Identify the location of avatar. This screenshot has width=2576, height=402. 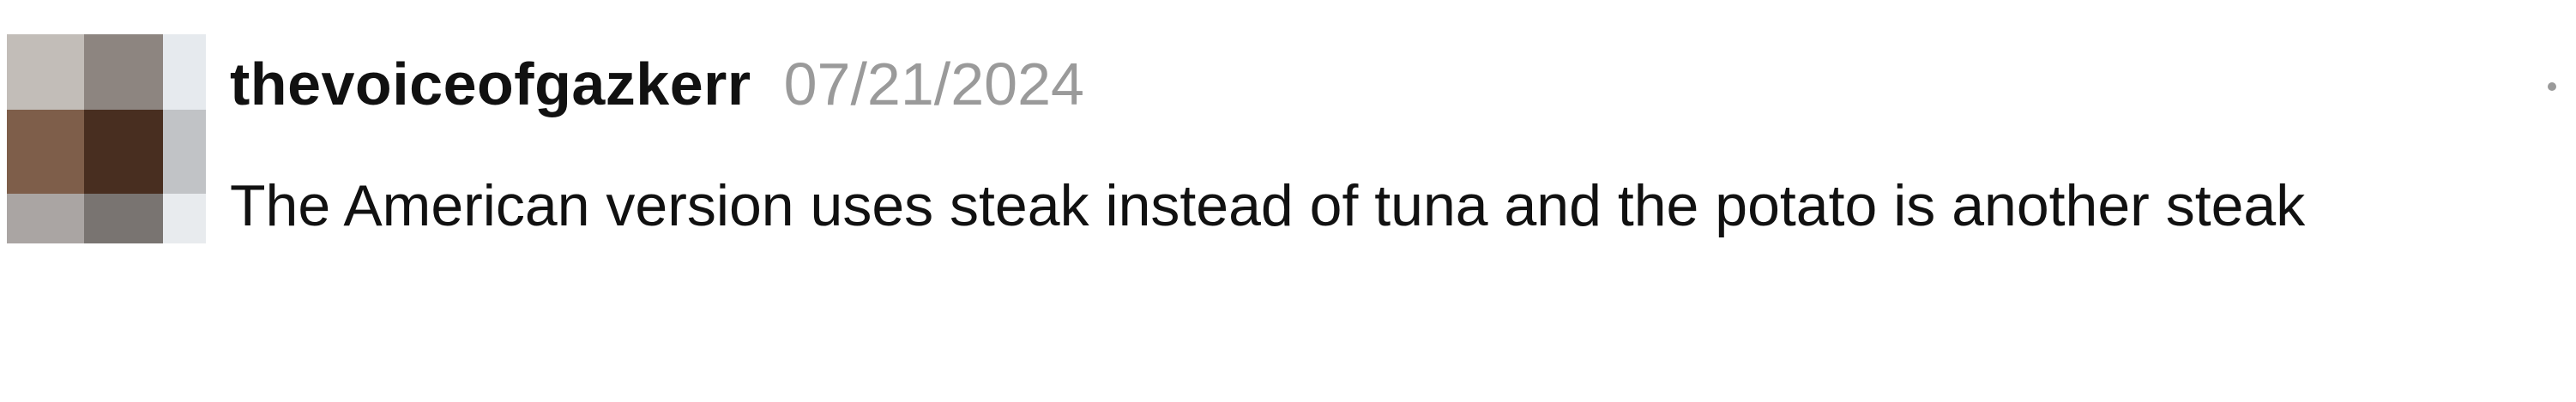
(106, 138).